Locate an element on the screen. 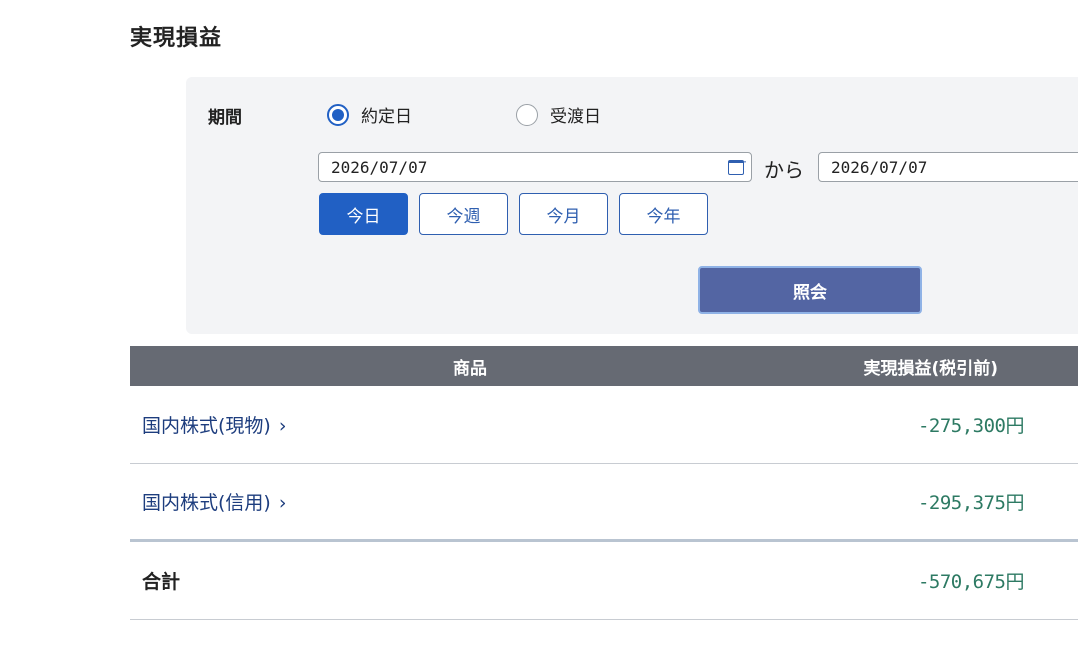 Image resolution: width=1078 pixels, height=661 pixels. date-from-input: 2026/07/07 is located at coordinates (535, 167).